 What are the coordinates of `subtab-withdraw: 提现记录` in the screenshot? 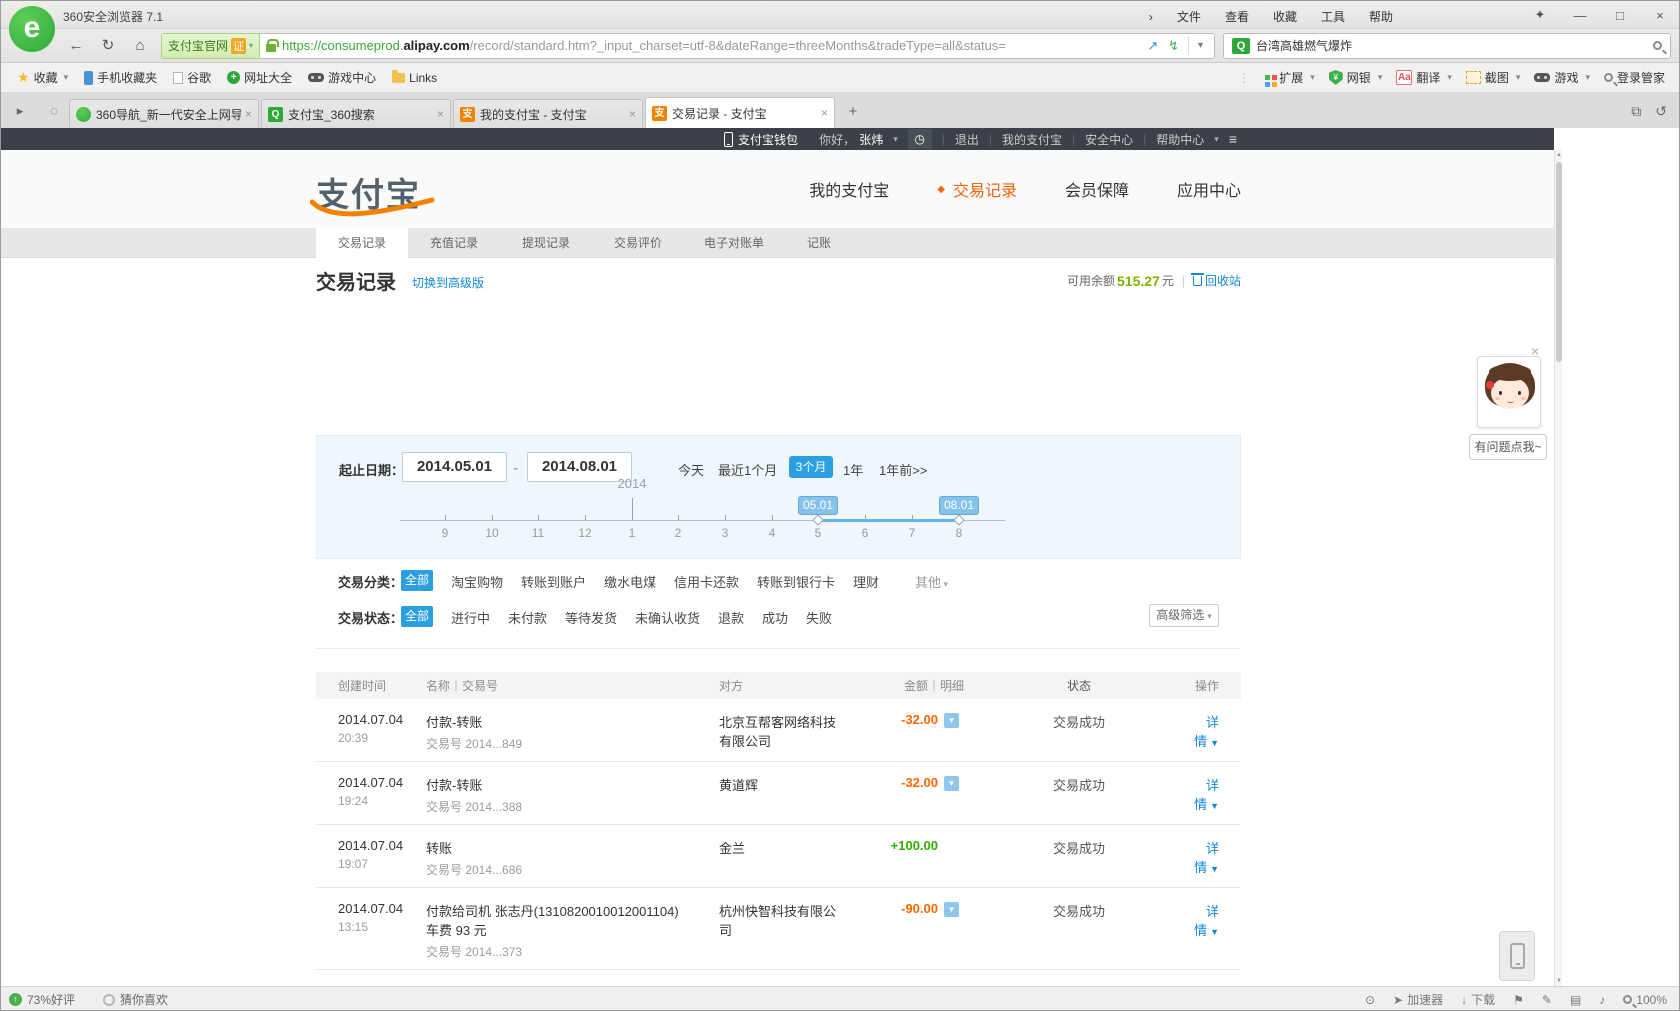 It's located at (546, 243).